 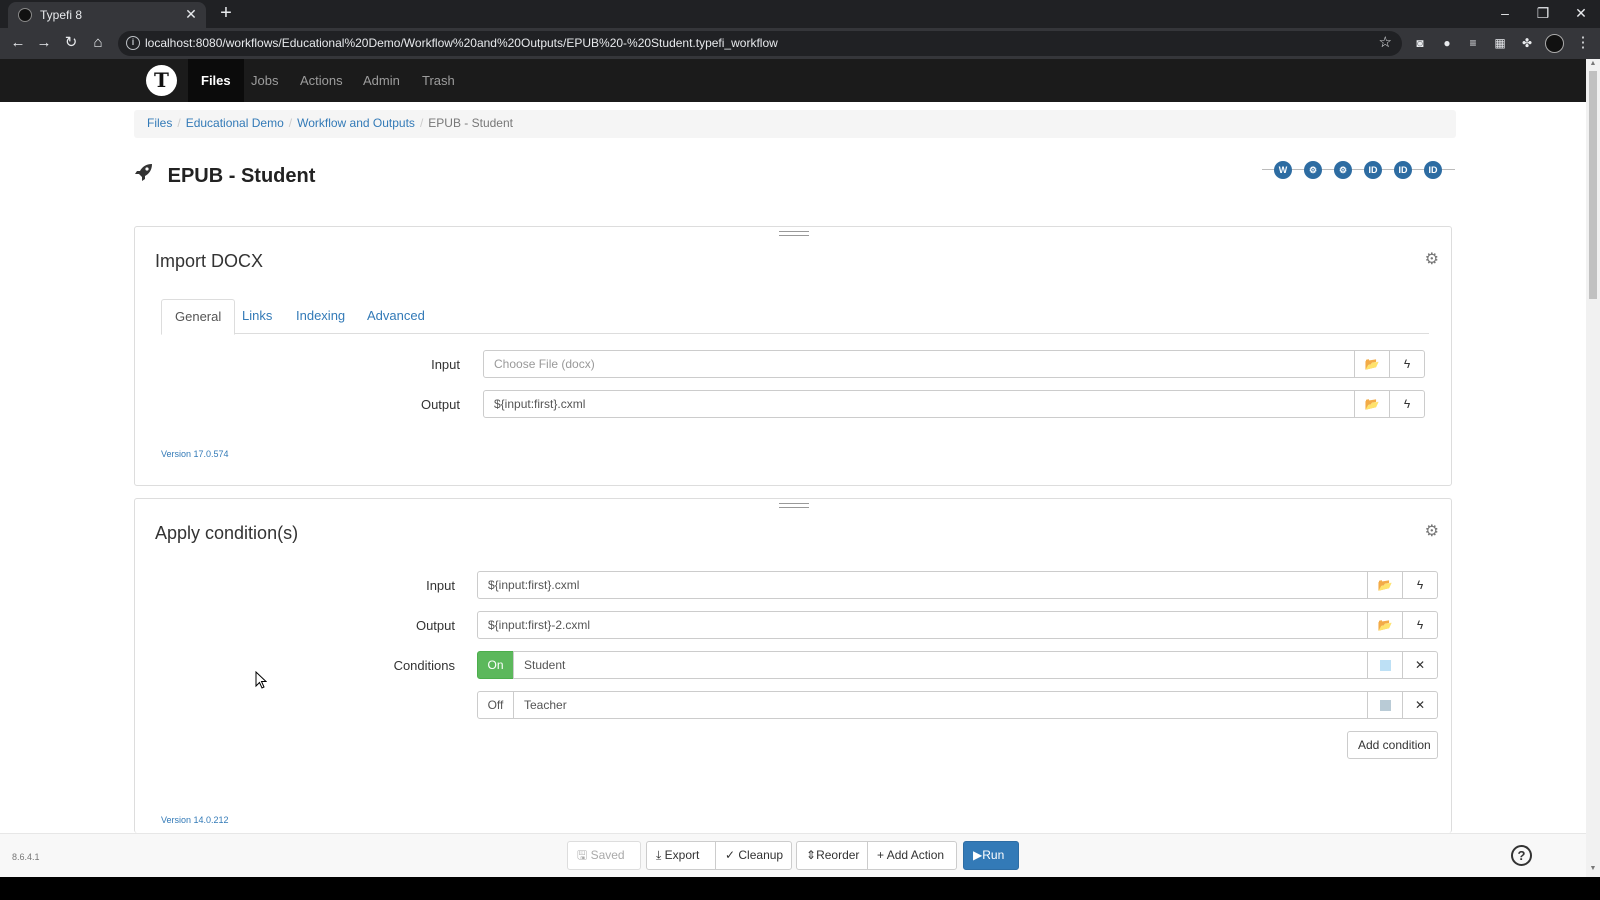 I want to click on page-title: EPUB - Student, so click(x=241, y=176).